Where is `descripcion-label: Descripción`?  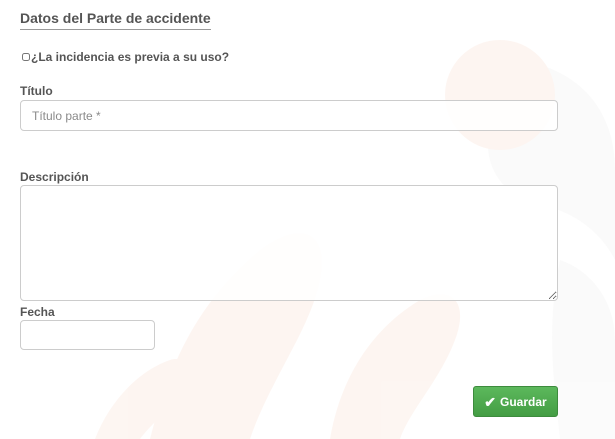
descripcion-label: Descripción is located at coordinates (54, 177).